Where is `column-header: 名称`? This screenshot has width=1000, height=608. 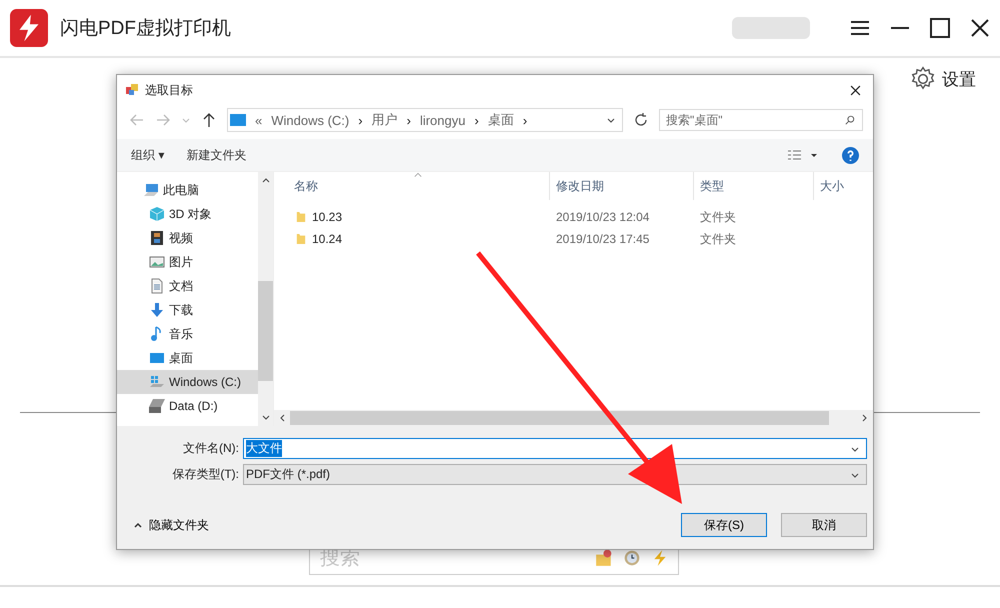 column-header: 名称 is located at coordinates (412, 186).